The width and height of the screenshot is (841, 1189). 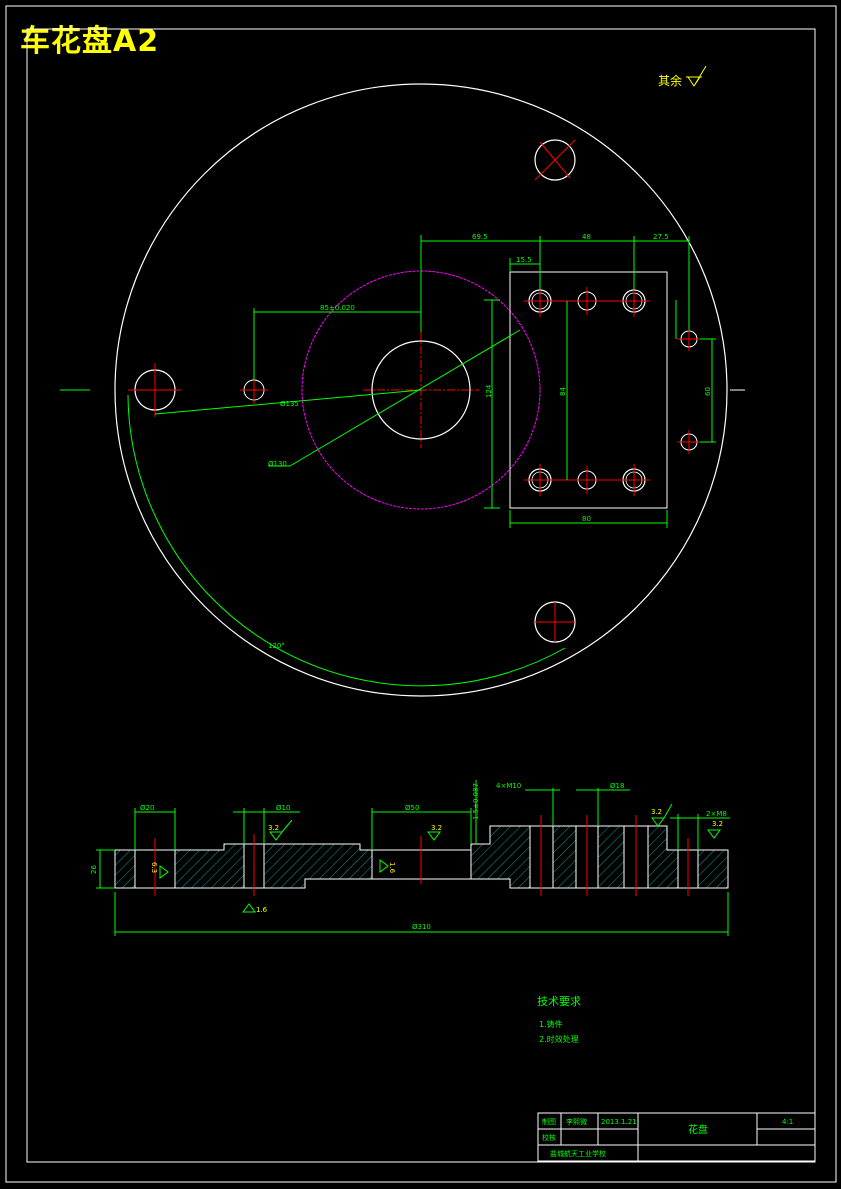 What do you see at coordinates (551, 1024) in the screenshot?
I see `tech-item-1: 1.铸件` at bounding box center [551, 1024].